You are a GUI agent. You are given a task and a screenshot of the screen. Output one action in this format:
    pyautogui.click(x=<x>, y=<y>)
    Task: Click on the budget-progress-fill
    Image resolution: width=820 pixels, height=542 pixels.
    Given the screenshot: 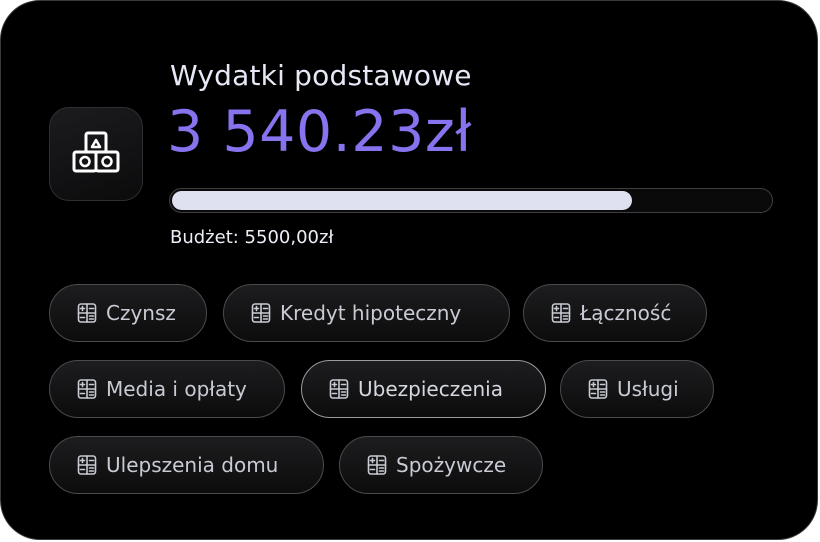 What is the action you would take?
    pyautogui.click(x=402, y=200)
    